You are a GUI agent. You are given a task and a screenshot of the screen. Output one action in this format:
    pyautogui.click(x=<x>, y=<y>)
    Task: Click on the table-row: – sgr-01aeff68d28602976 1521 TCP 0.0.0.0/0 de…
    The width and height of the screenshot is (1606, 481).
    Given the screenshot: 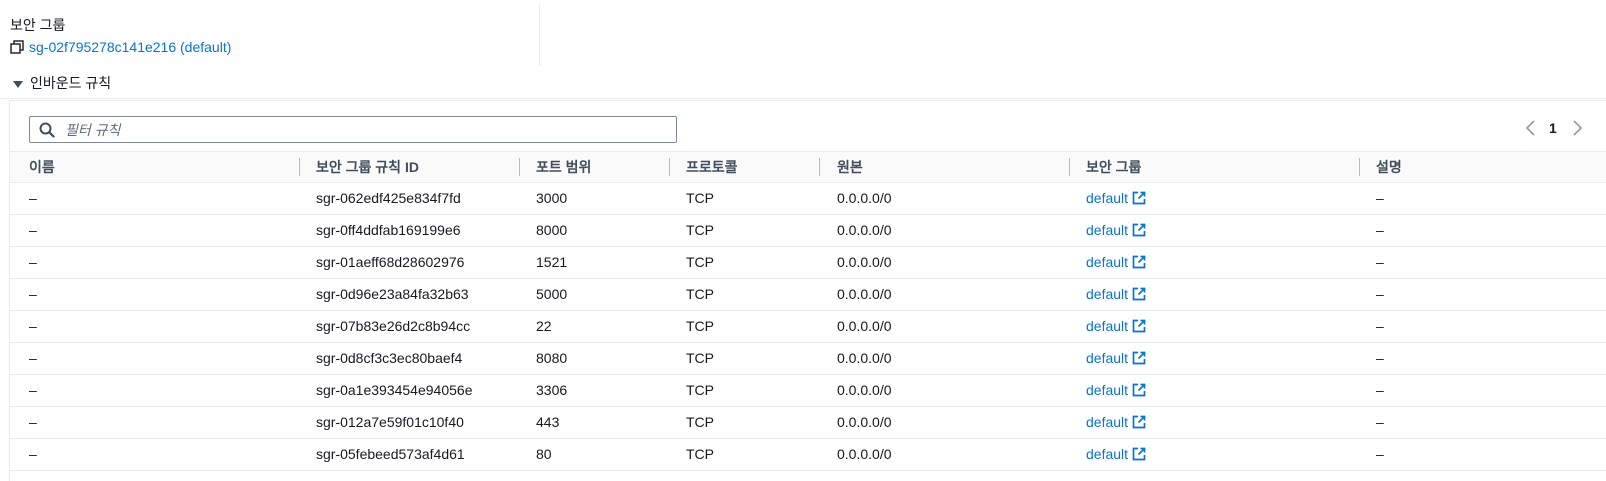 What is the action you would take?
    pyautogui.click(x=808, y=263)
    